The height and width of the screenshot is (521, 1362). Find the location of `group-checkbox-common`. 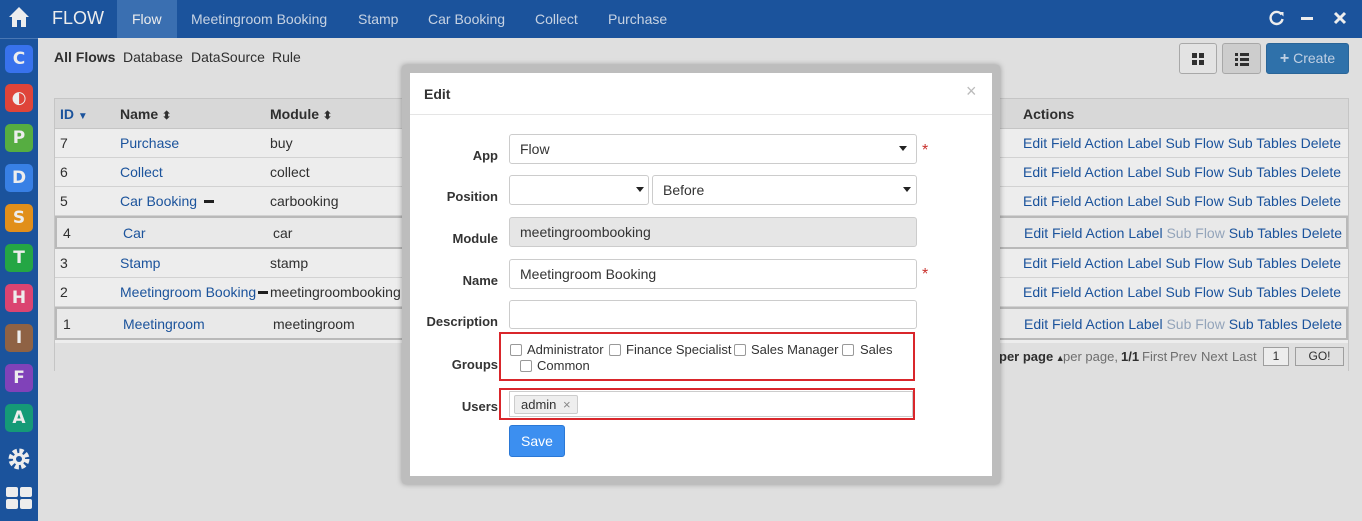

group-checkbox-common is located at coordinates (526, 366).